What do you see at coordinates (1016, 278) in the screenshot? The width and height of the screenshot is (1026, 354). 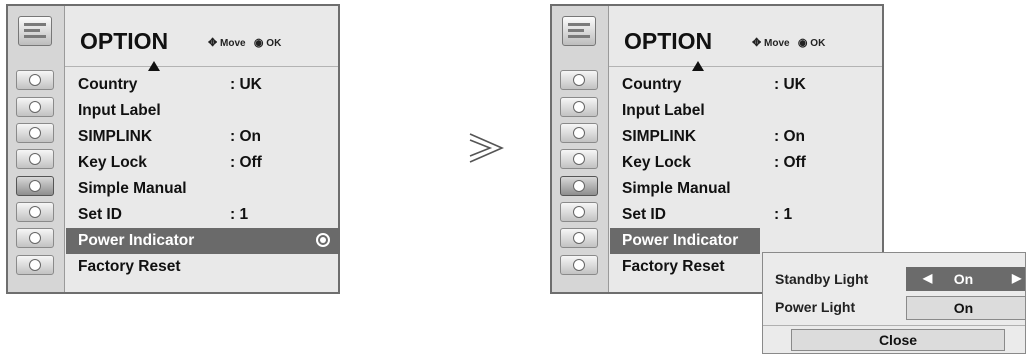 I see `right-arrow-icon: ▶` at bounding box center [1016, 278].